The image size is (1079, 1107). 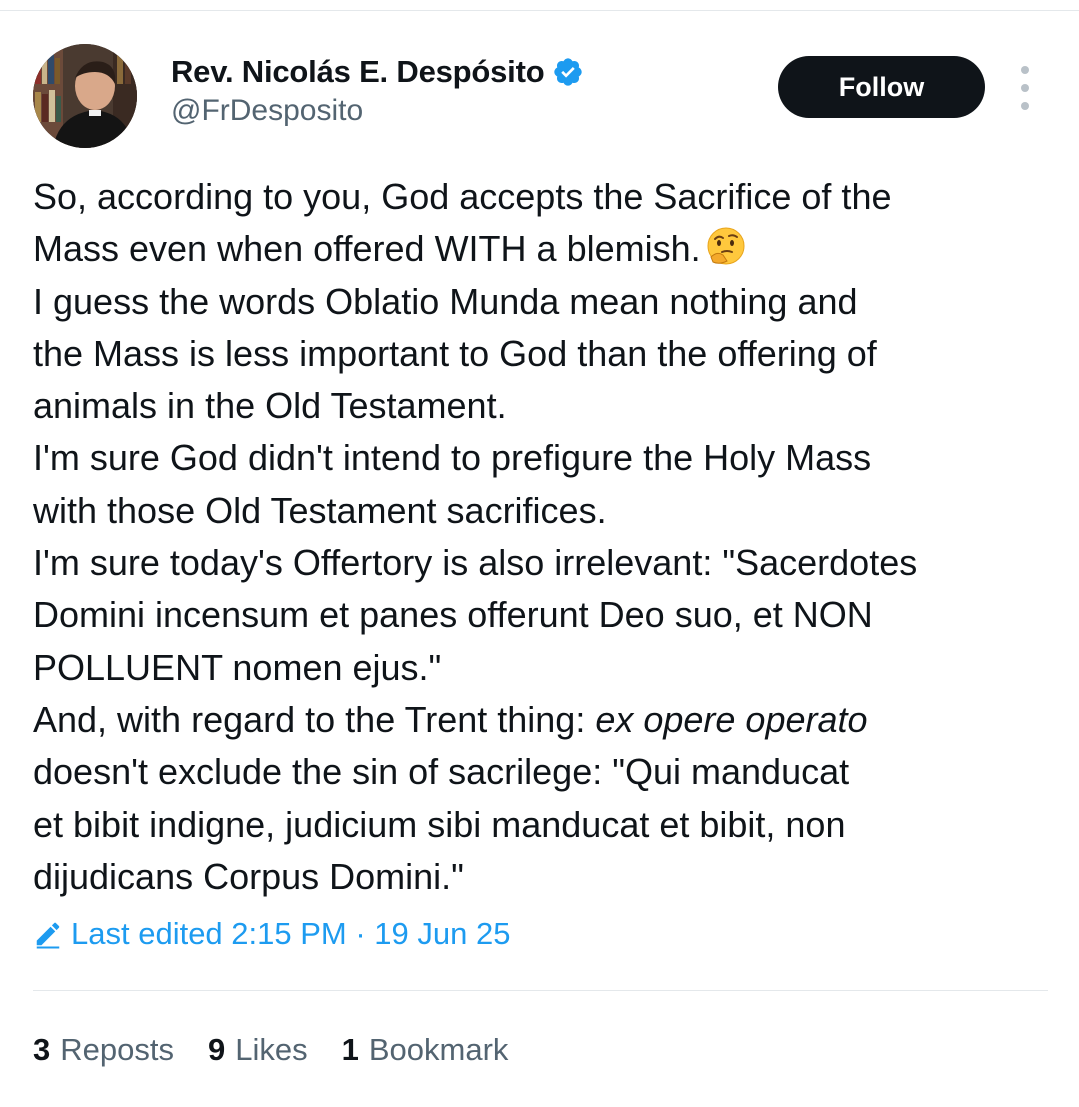 What do you see at coordinates (270, 406) in the screenshot?
I see `tweet-line: animals in the Old Testament.` at bounding box center [270, 406].